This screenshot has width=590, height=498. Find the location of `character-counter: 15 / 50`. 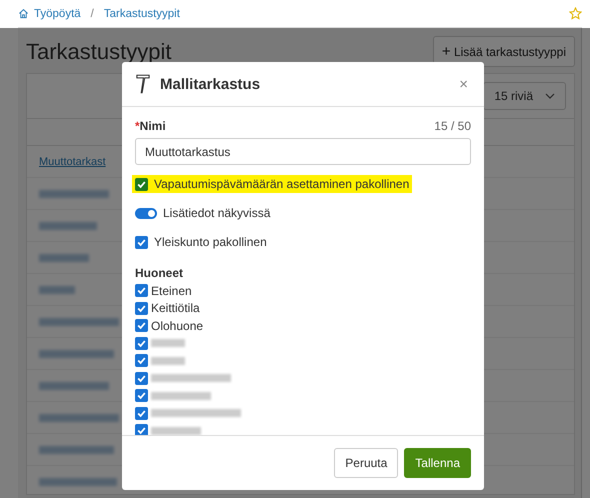

character-counter: 15 / 50 is located at coordinates (452, 126).